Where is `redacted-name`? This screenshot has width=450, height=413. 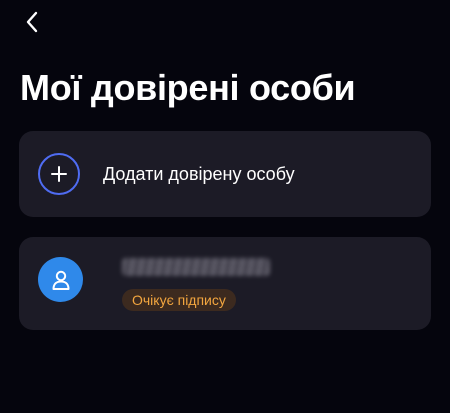 redacted-name is located at coordinates (196, 267).